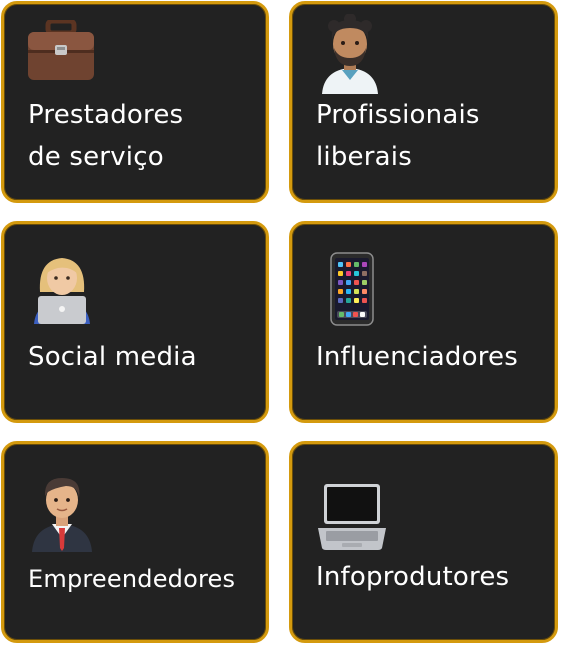 The height and width of the screenshot is (645, 574). I want to click on woman-laptop-icon, so click(62, 291).